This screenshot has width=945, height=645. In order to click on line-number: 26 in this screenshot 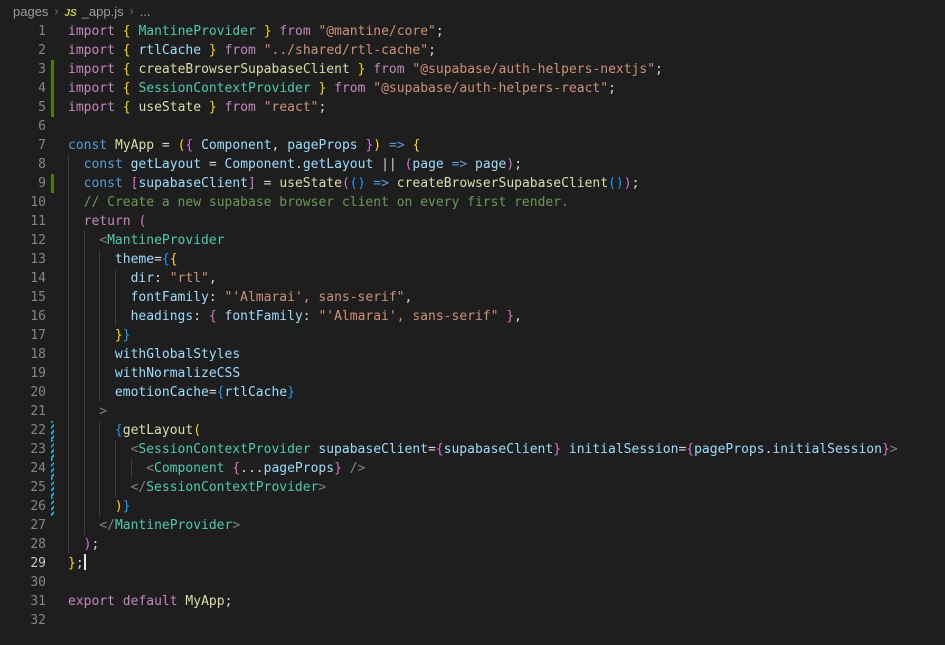, I will do `click(23, 506)`.